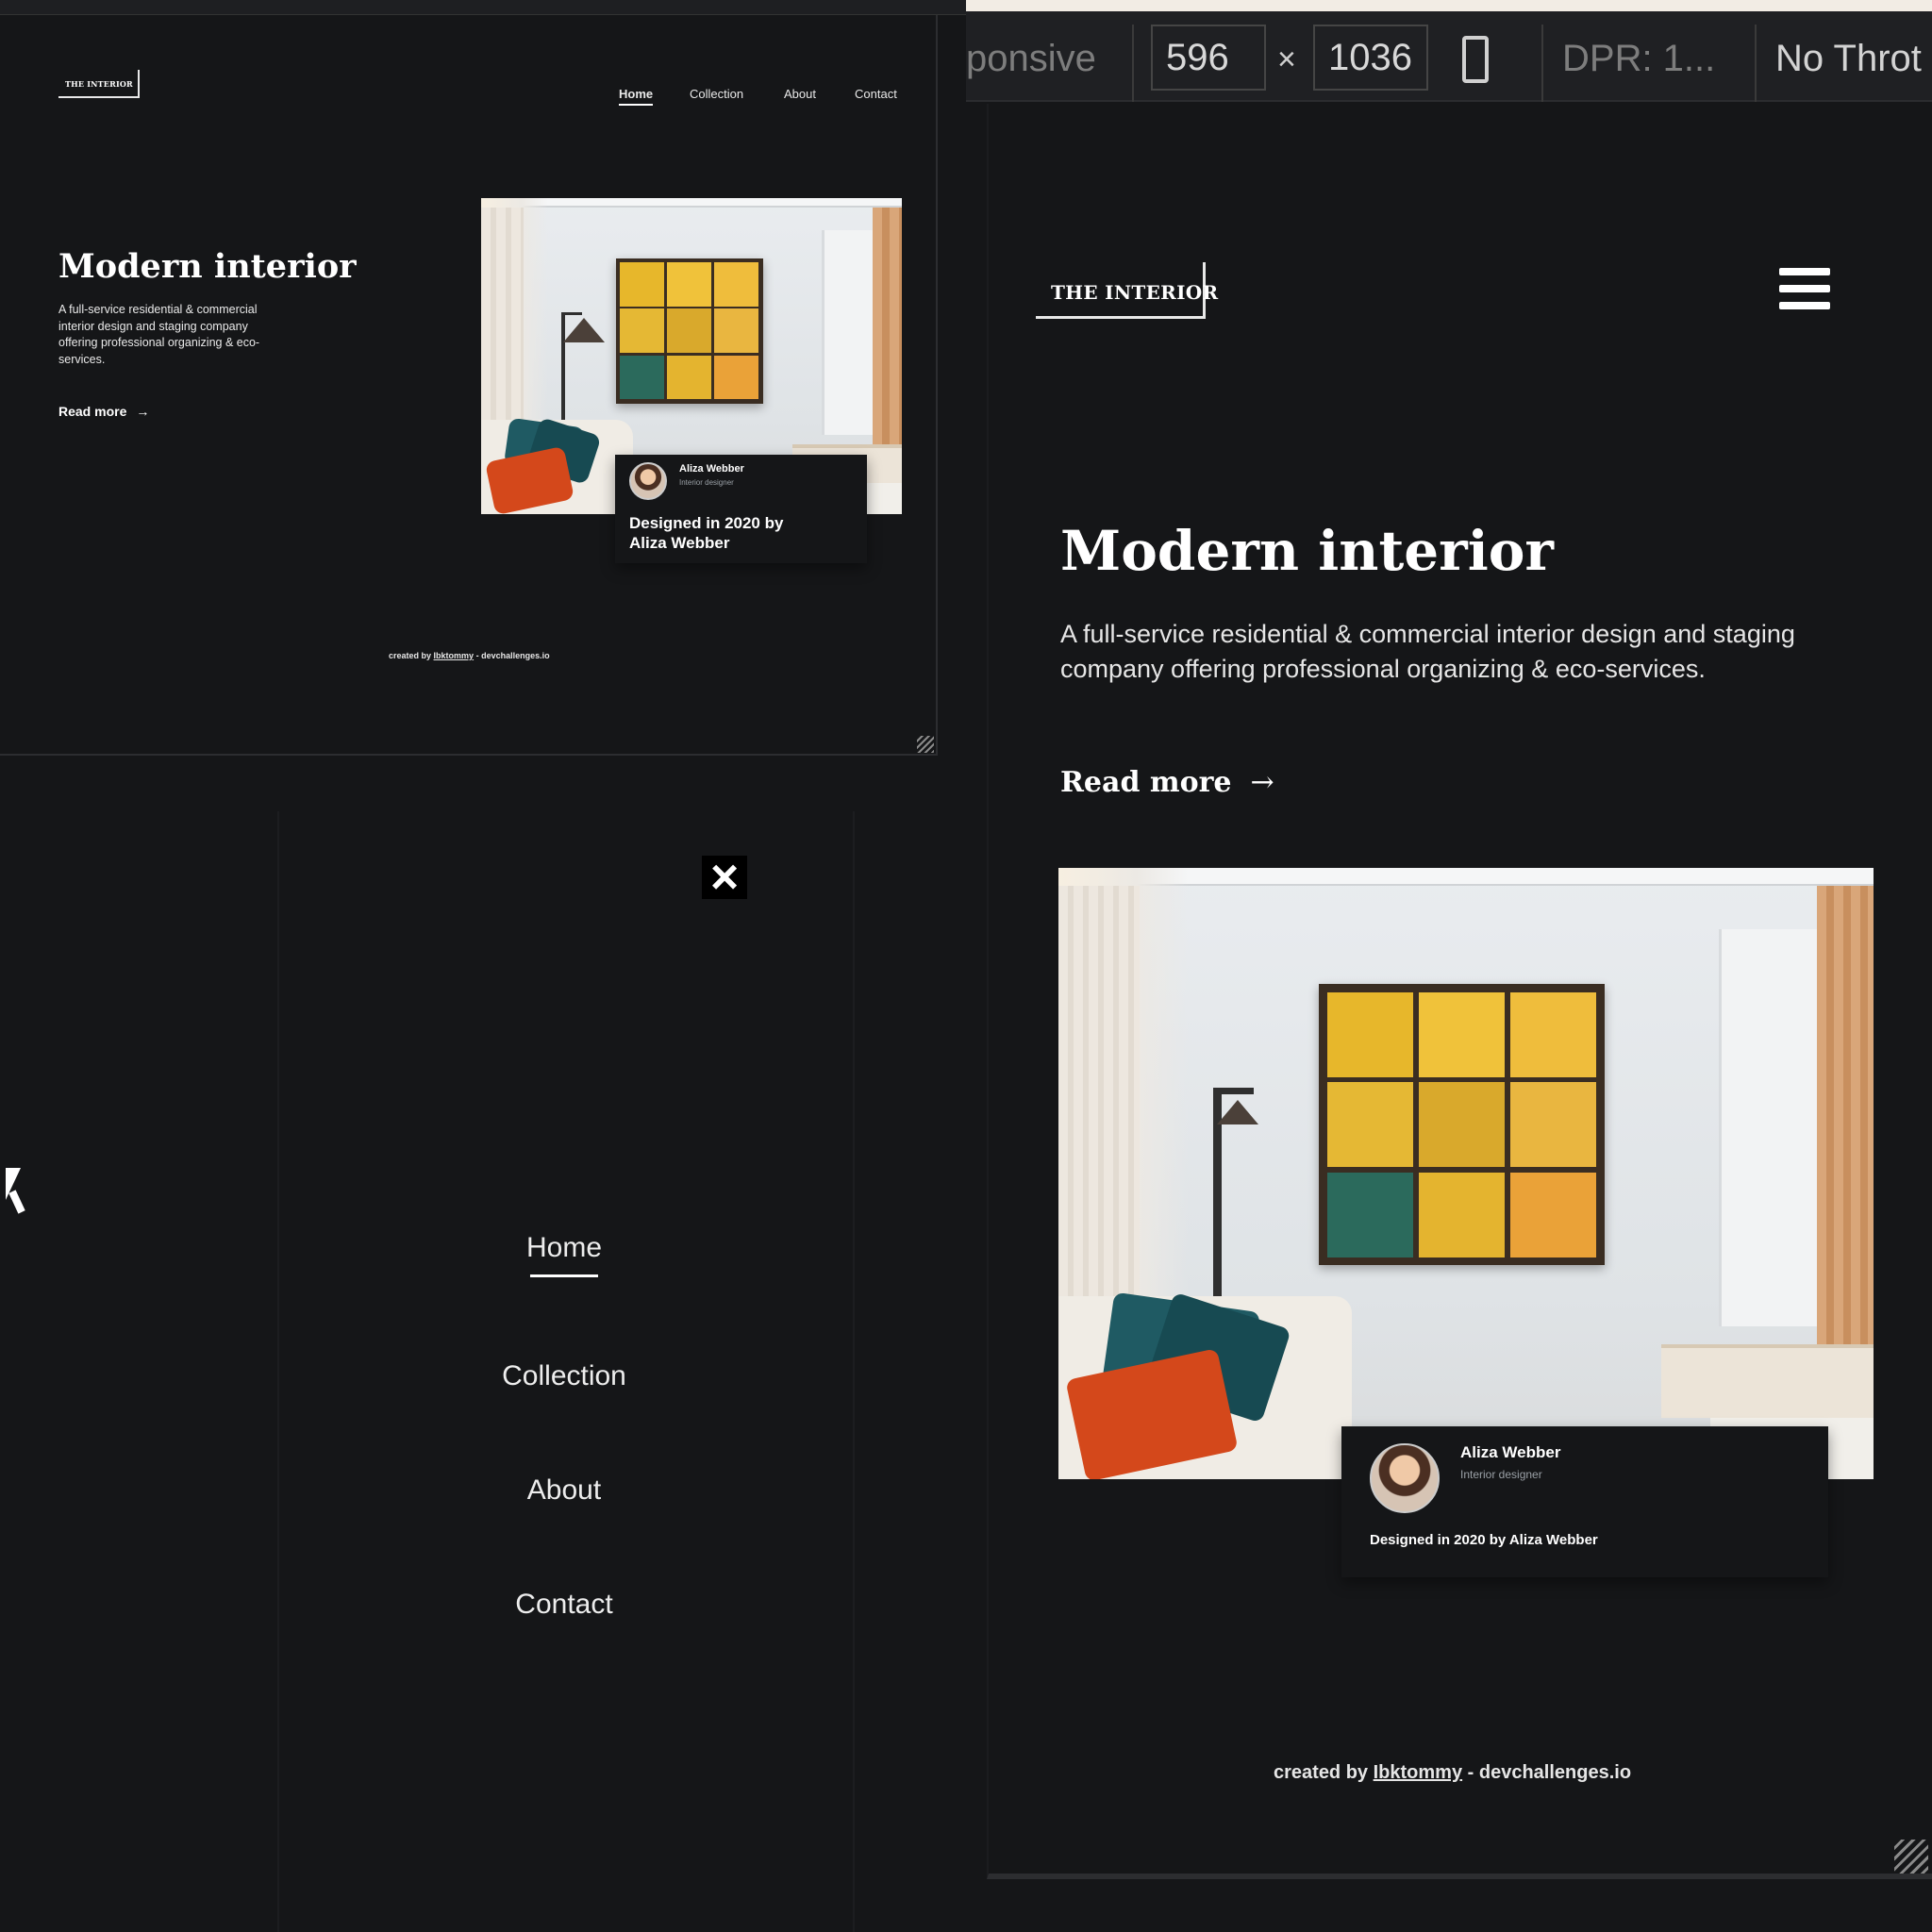  What do you see at coordinates (483, 8) in the screenshot?
I see `devtools-toolbar-clipped` at bounding box center [483, 8].